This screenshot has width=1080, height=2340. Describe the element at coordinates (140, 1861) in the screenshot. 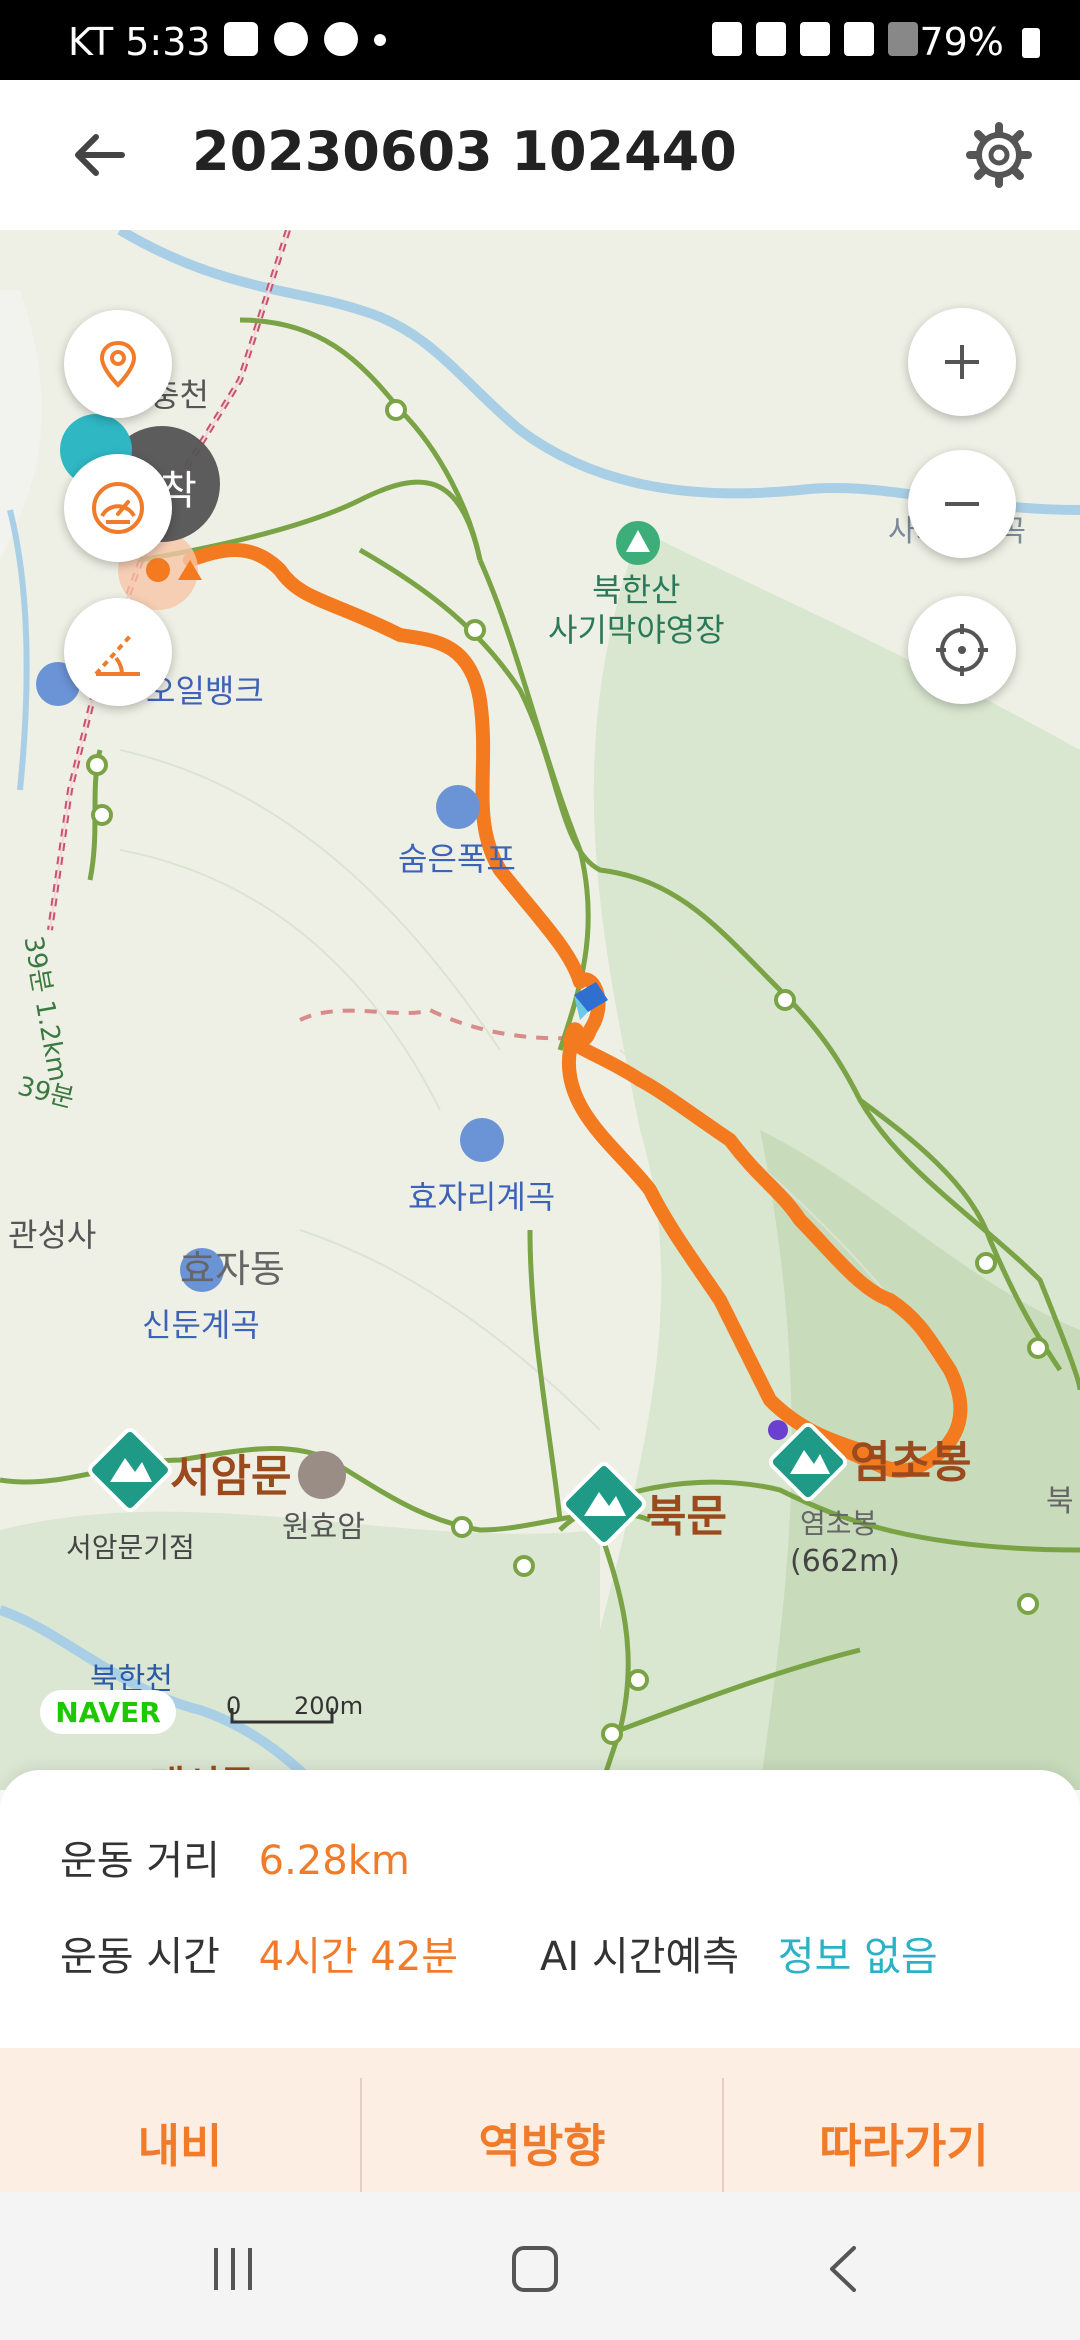

I see `distance-label: 운동 거리` at that location.